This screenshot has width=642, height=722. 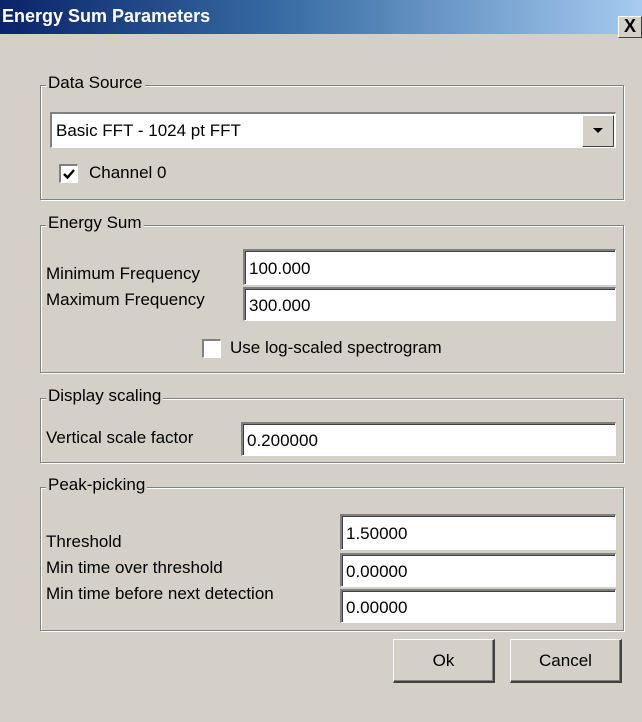 I want to click on min-frequency-label: Minimum Frequency, so click(x=123, y=273).